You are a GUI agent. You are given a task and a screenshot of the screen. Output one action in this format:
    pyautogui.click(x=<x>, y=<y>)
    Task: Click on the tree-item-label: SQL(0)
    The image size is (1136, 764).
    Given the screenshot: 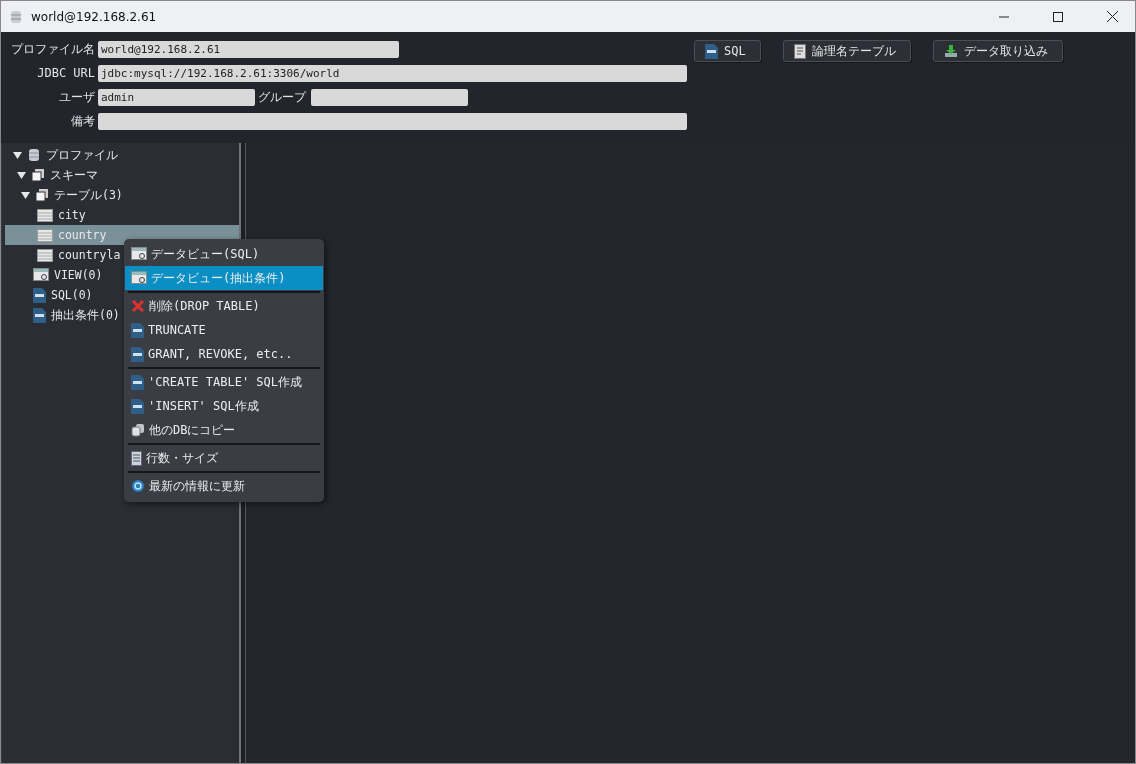 What is the action you would take?
    pyautogui.click(x=72, y=295)
    